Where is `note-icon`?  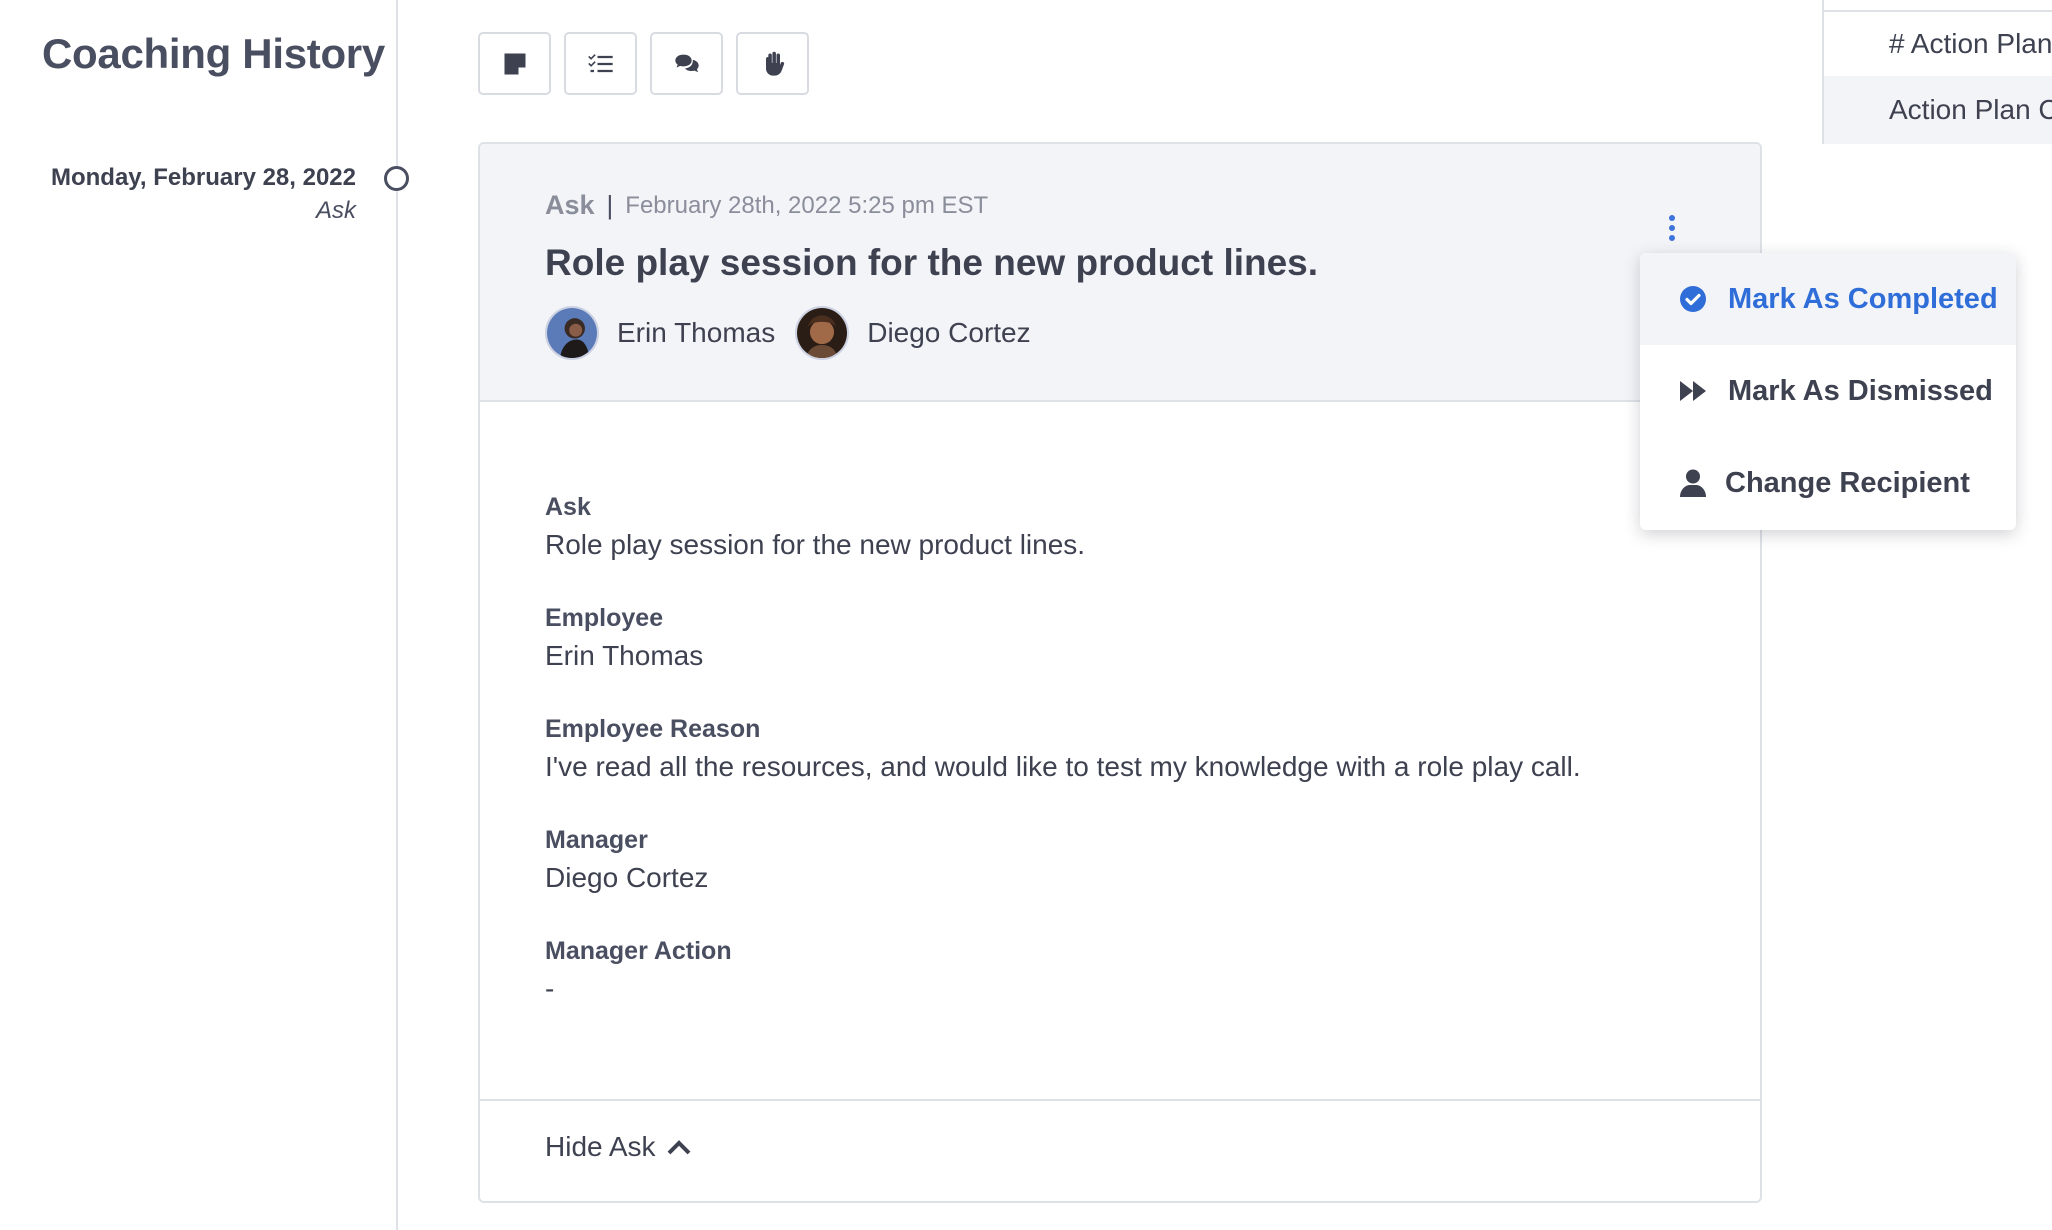
note-icon is located at coordinates (514, 63).